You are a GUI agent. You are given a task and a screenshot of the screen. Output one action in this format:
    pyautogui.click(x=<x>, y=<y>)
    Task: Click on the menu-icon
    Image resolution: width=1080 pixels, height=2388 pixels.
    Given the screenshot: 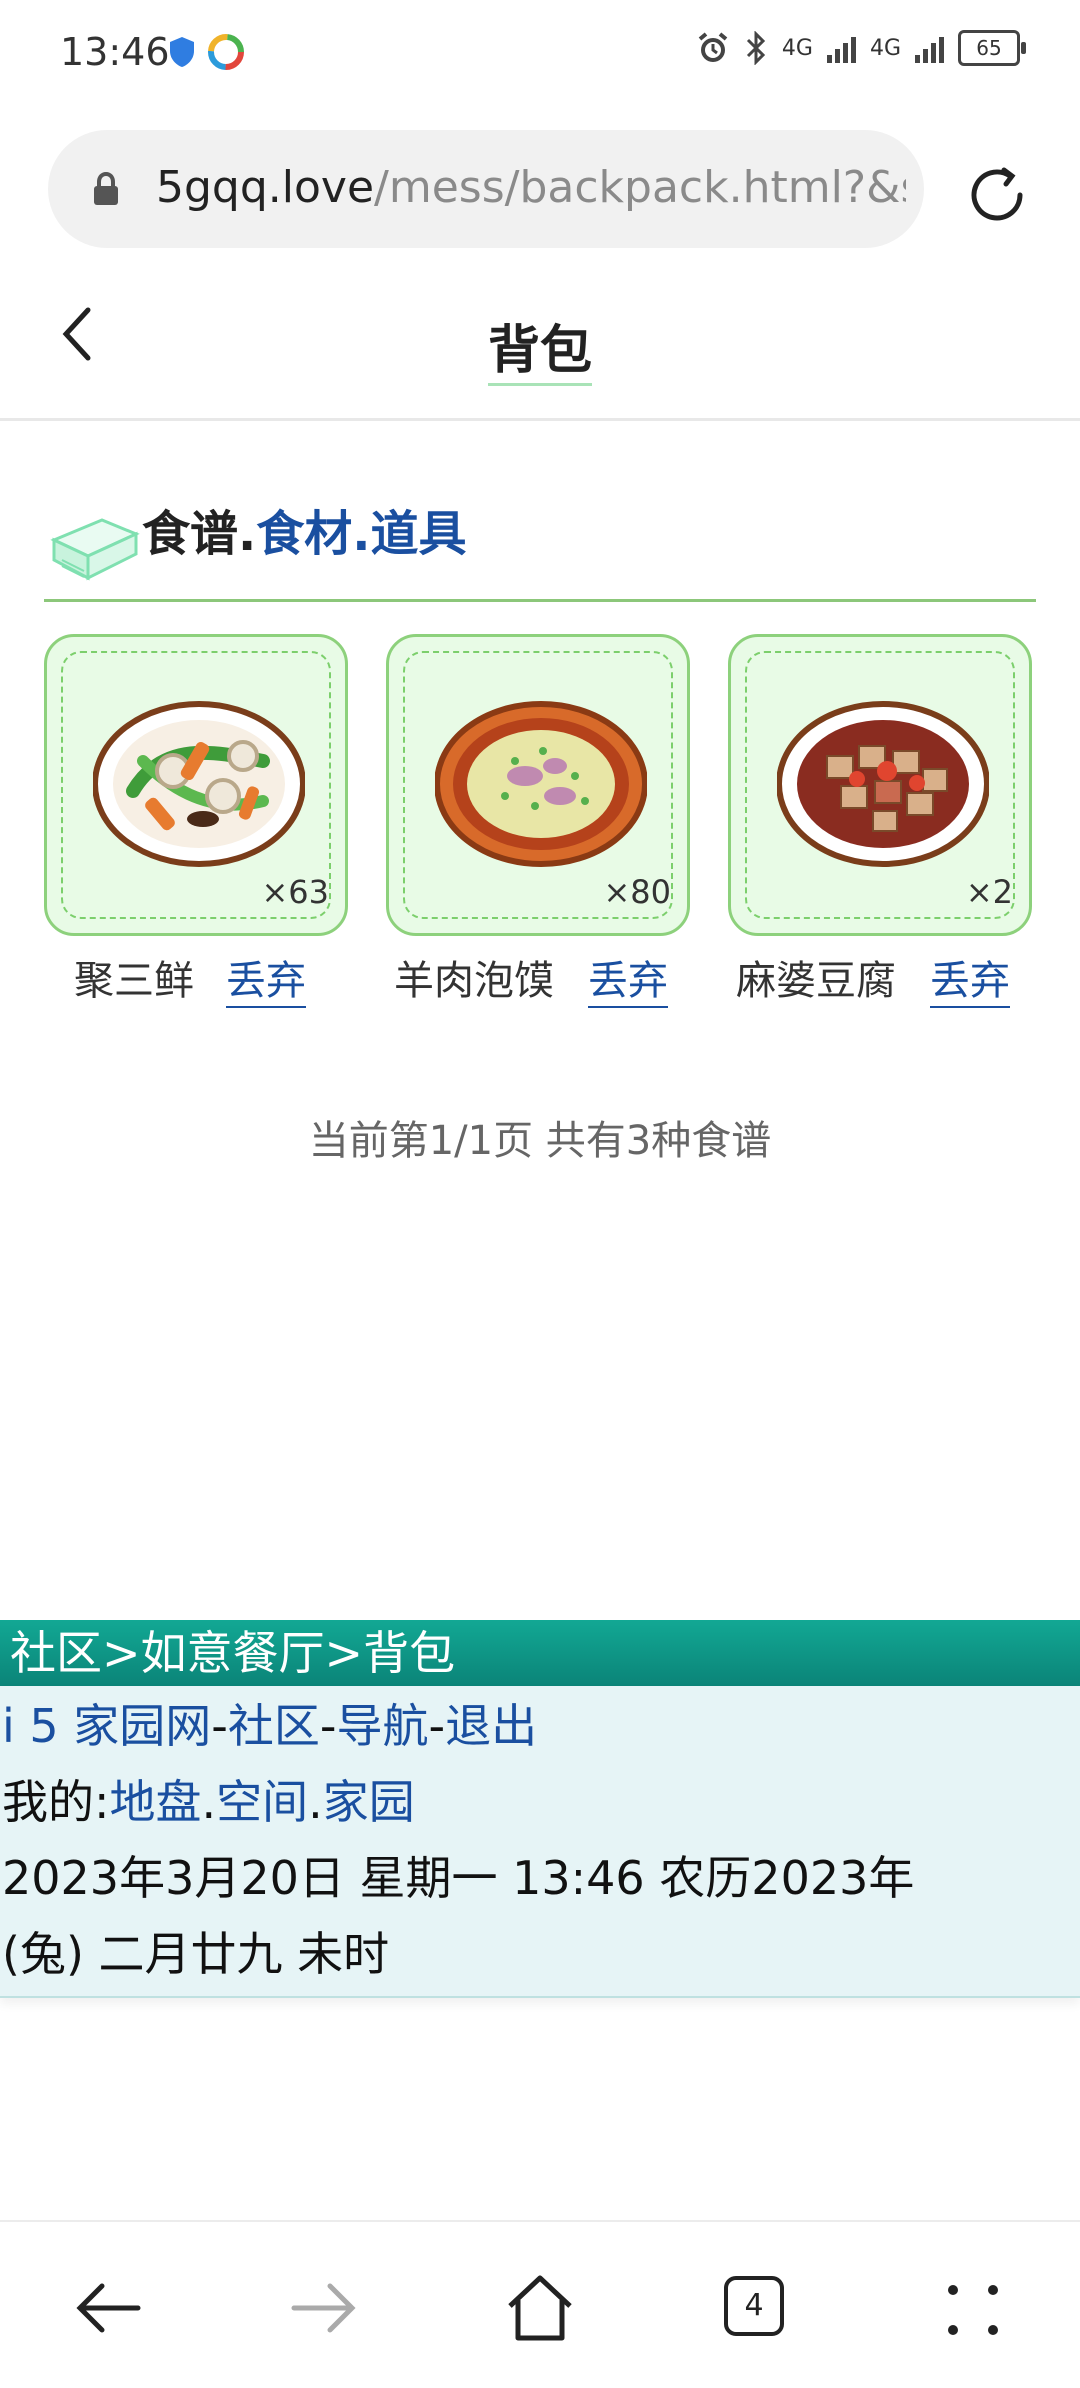 What is the action you would take?
    pyautogui.click(x=973, y=2310)
    